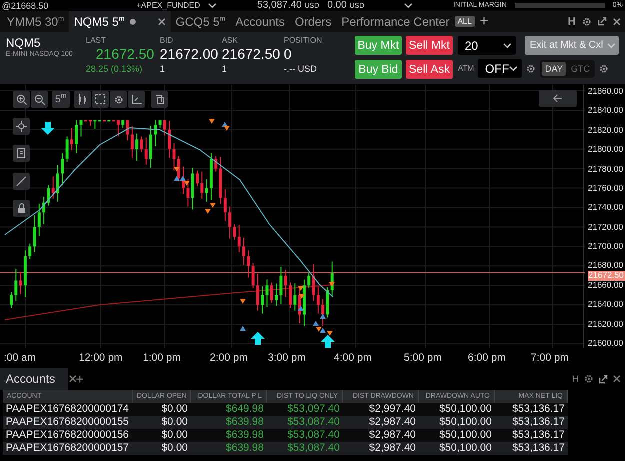 The height and width of the screenshot is (461, 625). What do you see at coordinates (168, 5) in the screenshot?
I see `account-name: +APEX_FUNDED` at bounding box center [168, 5].